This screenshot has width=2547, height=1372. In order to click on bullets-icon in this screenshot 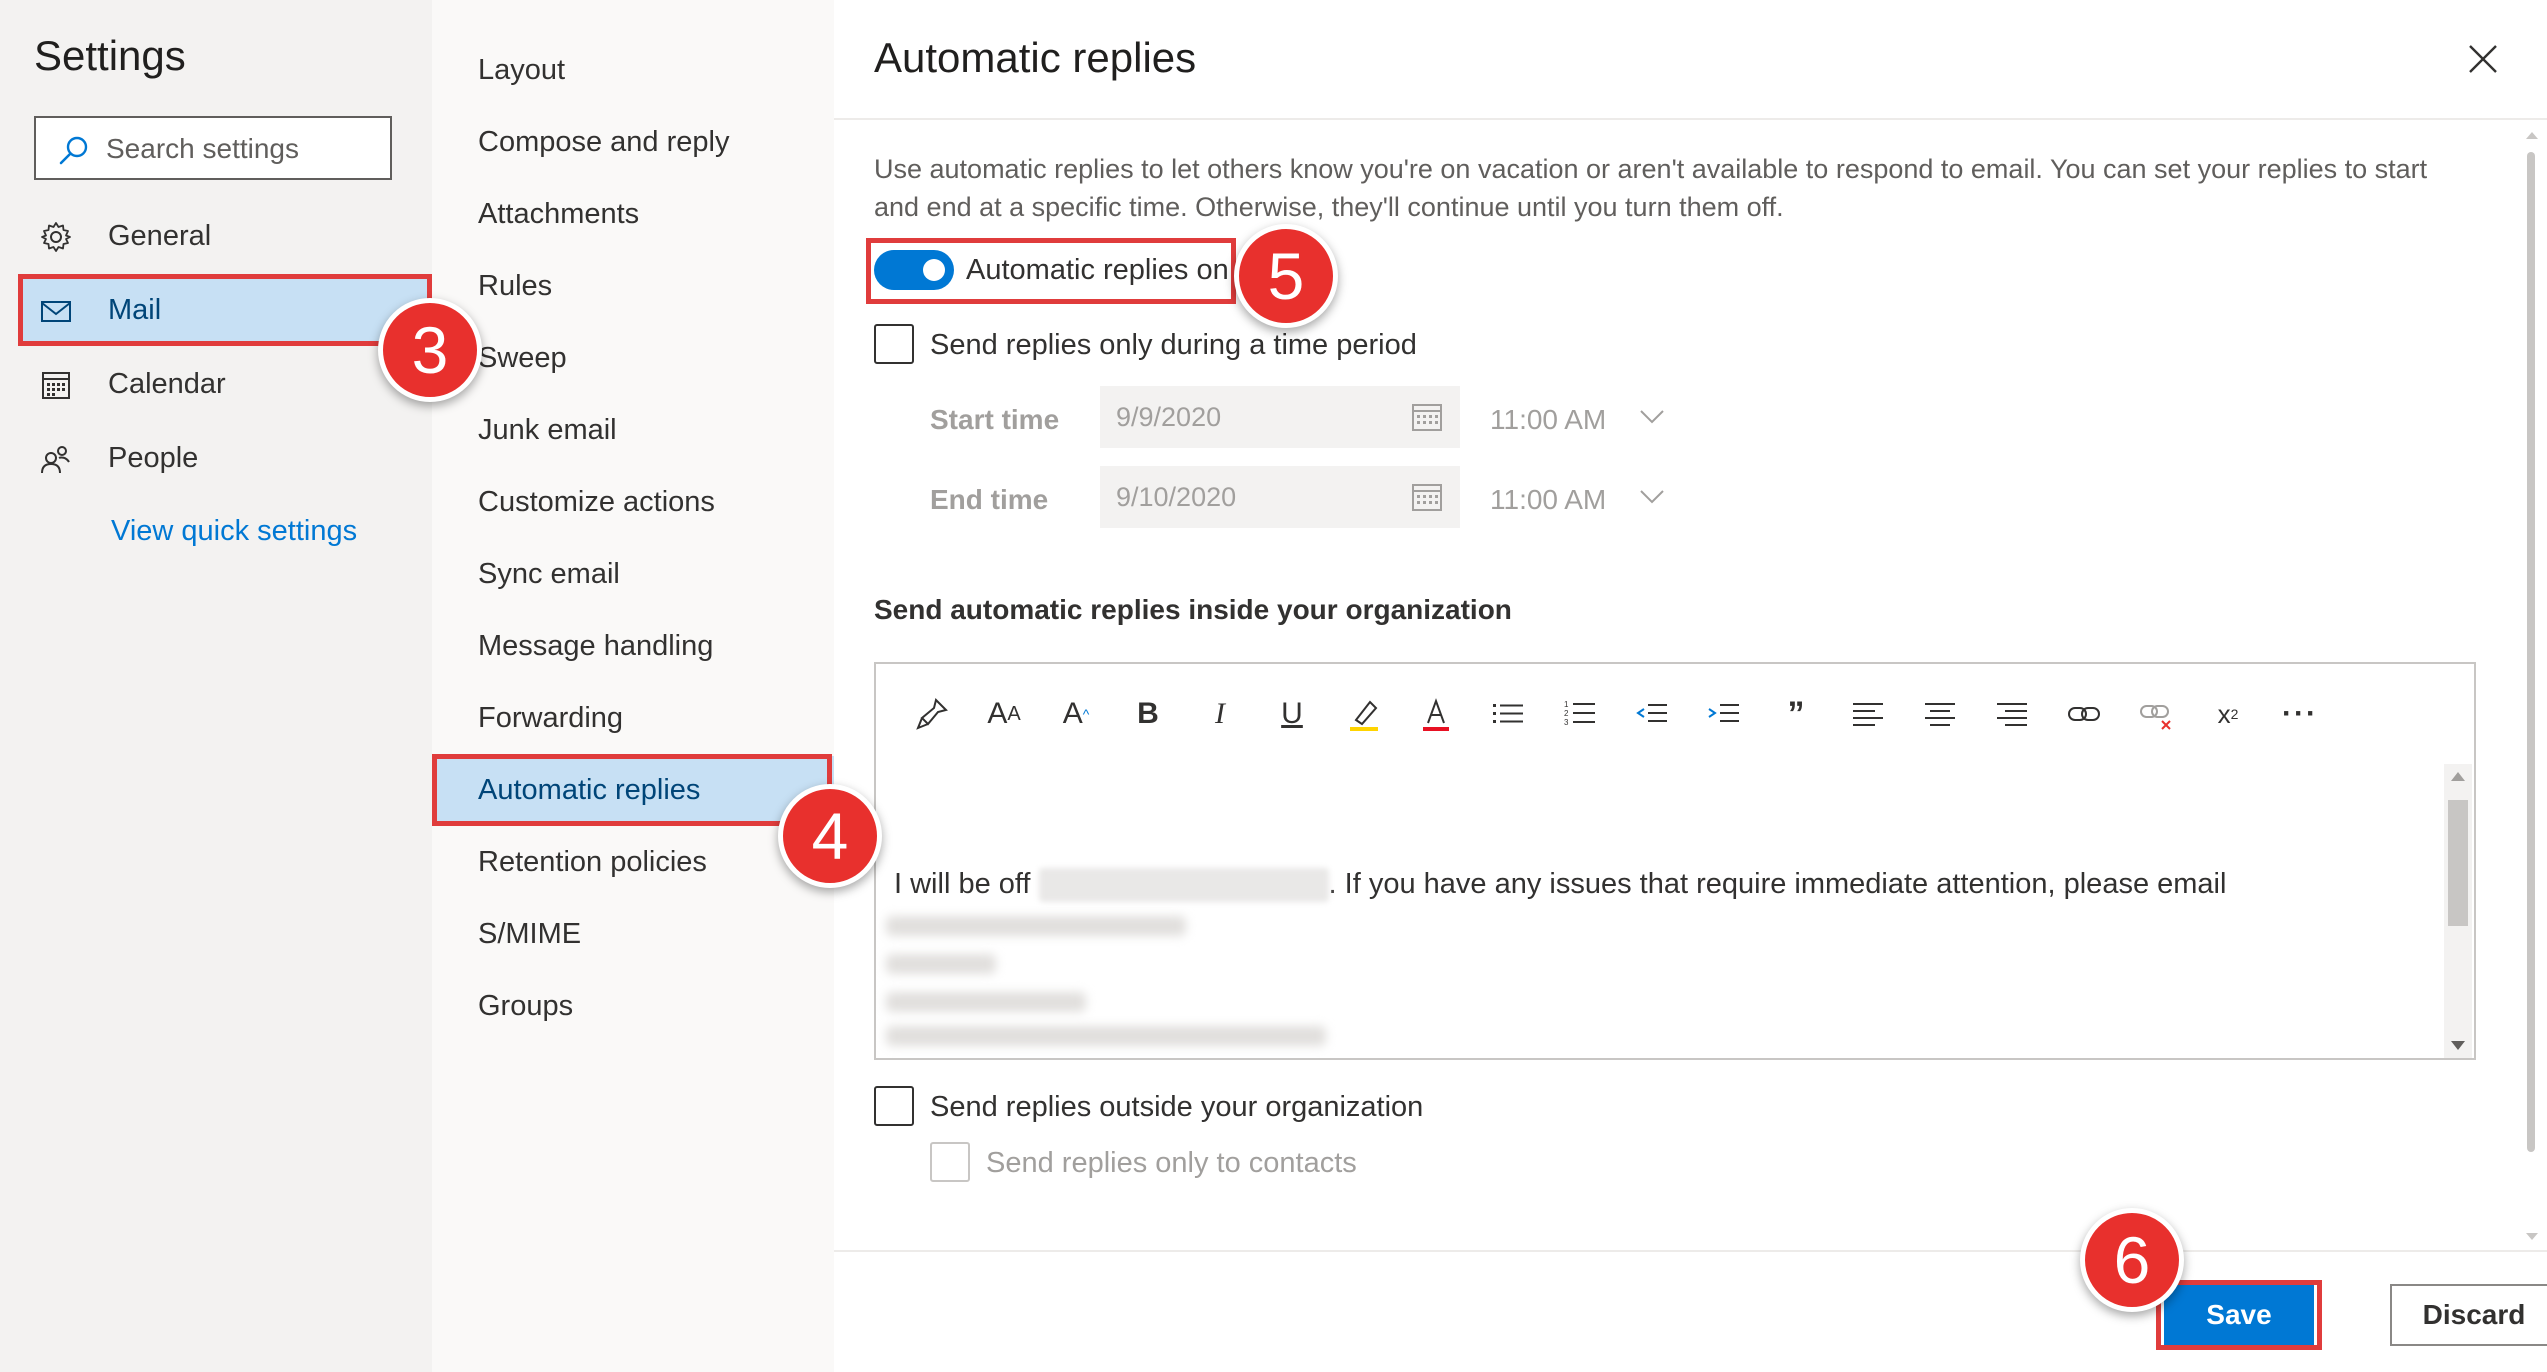, I will do `click(1508, 714)`.